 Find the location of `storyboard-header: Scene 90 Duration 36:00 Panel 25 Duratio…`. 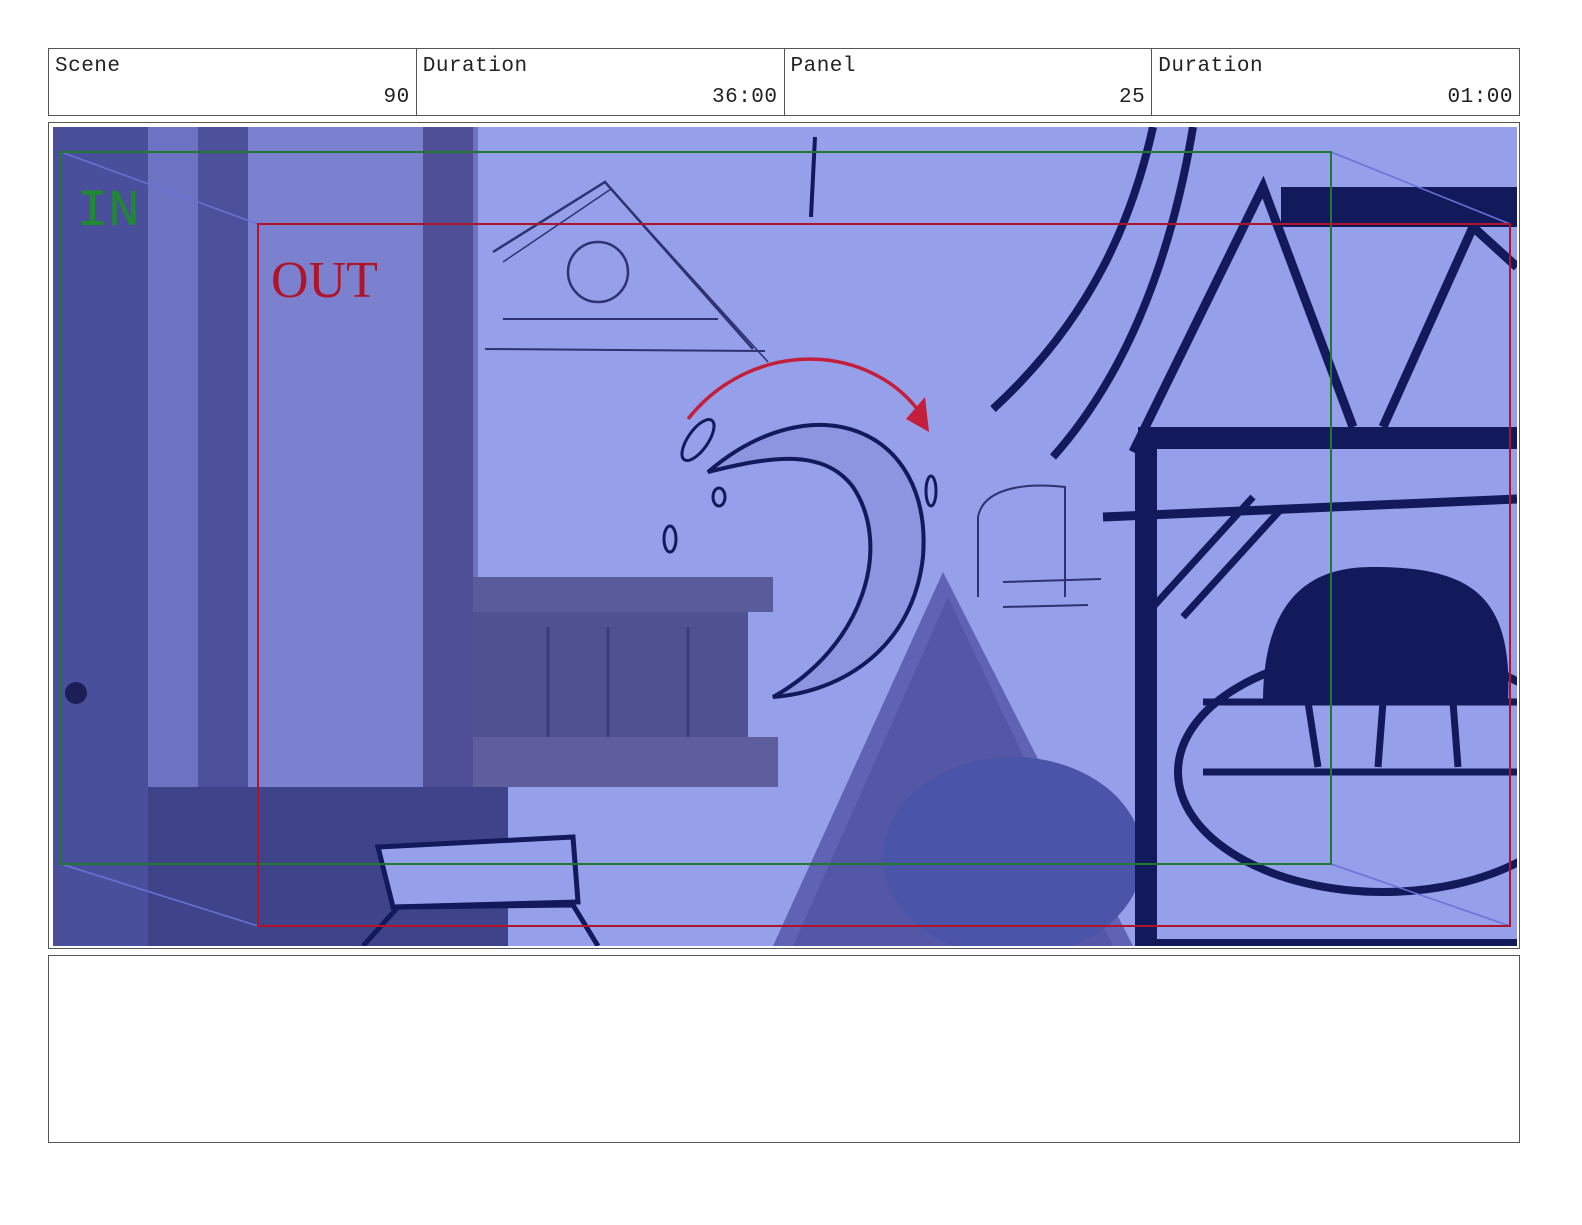

storyboard-header: Scene 90 Duration 36:00 Panel 25 Duratio… is located at coordinates (784, 82).